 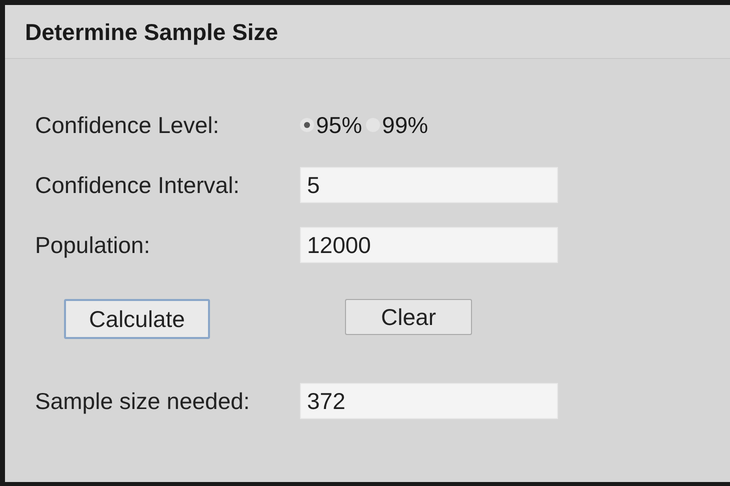 I want to click on field-label: Sample size needed:, so click(x=143, y=401).